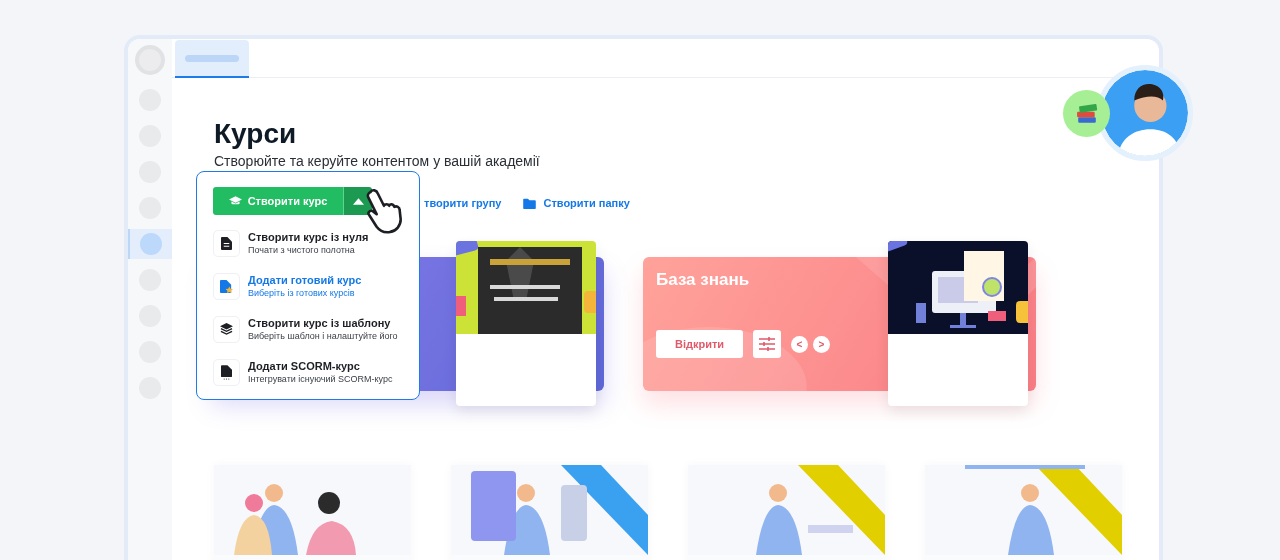 This screenshot has height=560, width=1280. Describe the element at coordinates (256, 134) in the screenshot. I see `page-title: Курси` at that location.